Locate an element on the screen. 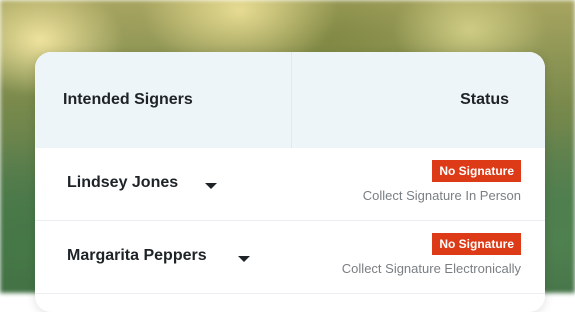 Image resolution: width=575 pixels, height=312 pixels. status-header: Status is located at coordinates (484, 99).